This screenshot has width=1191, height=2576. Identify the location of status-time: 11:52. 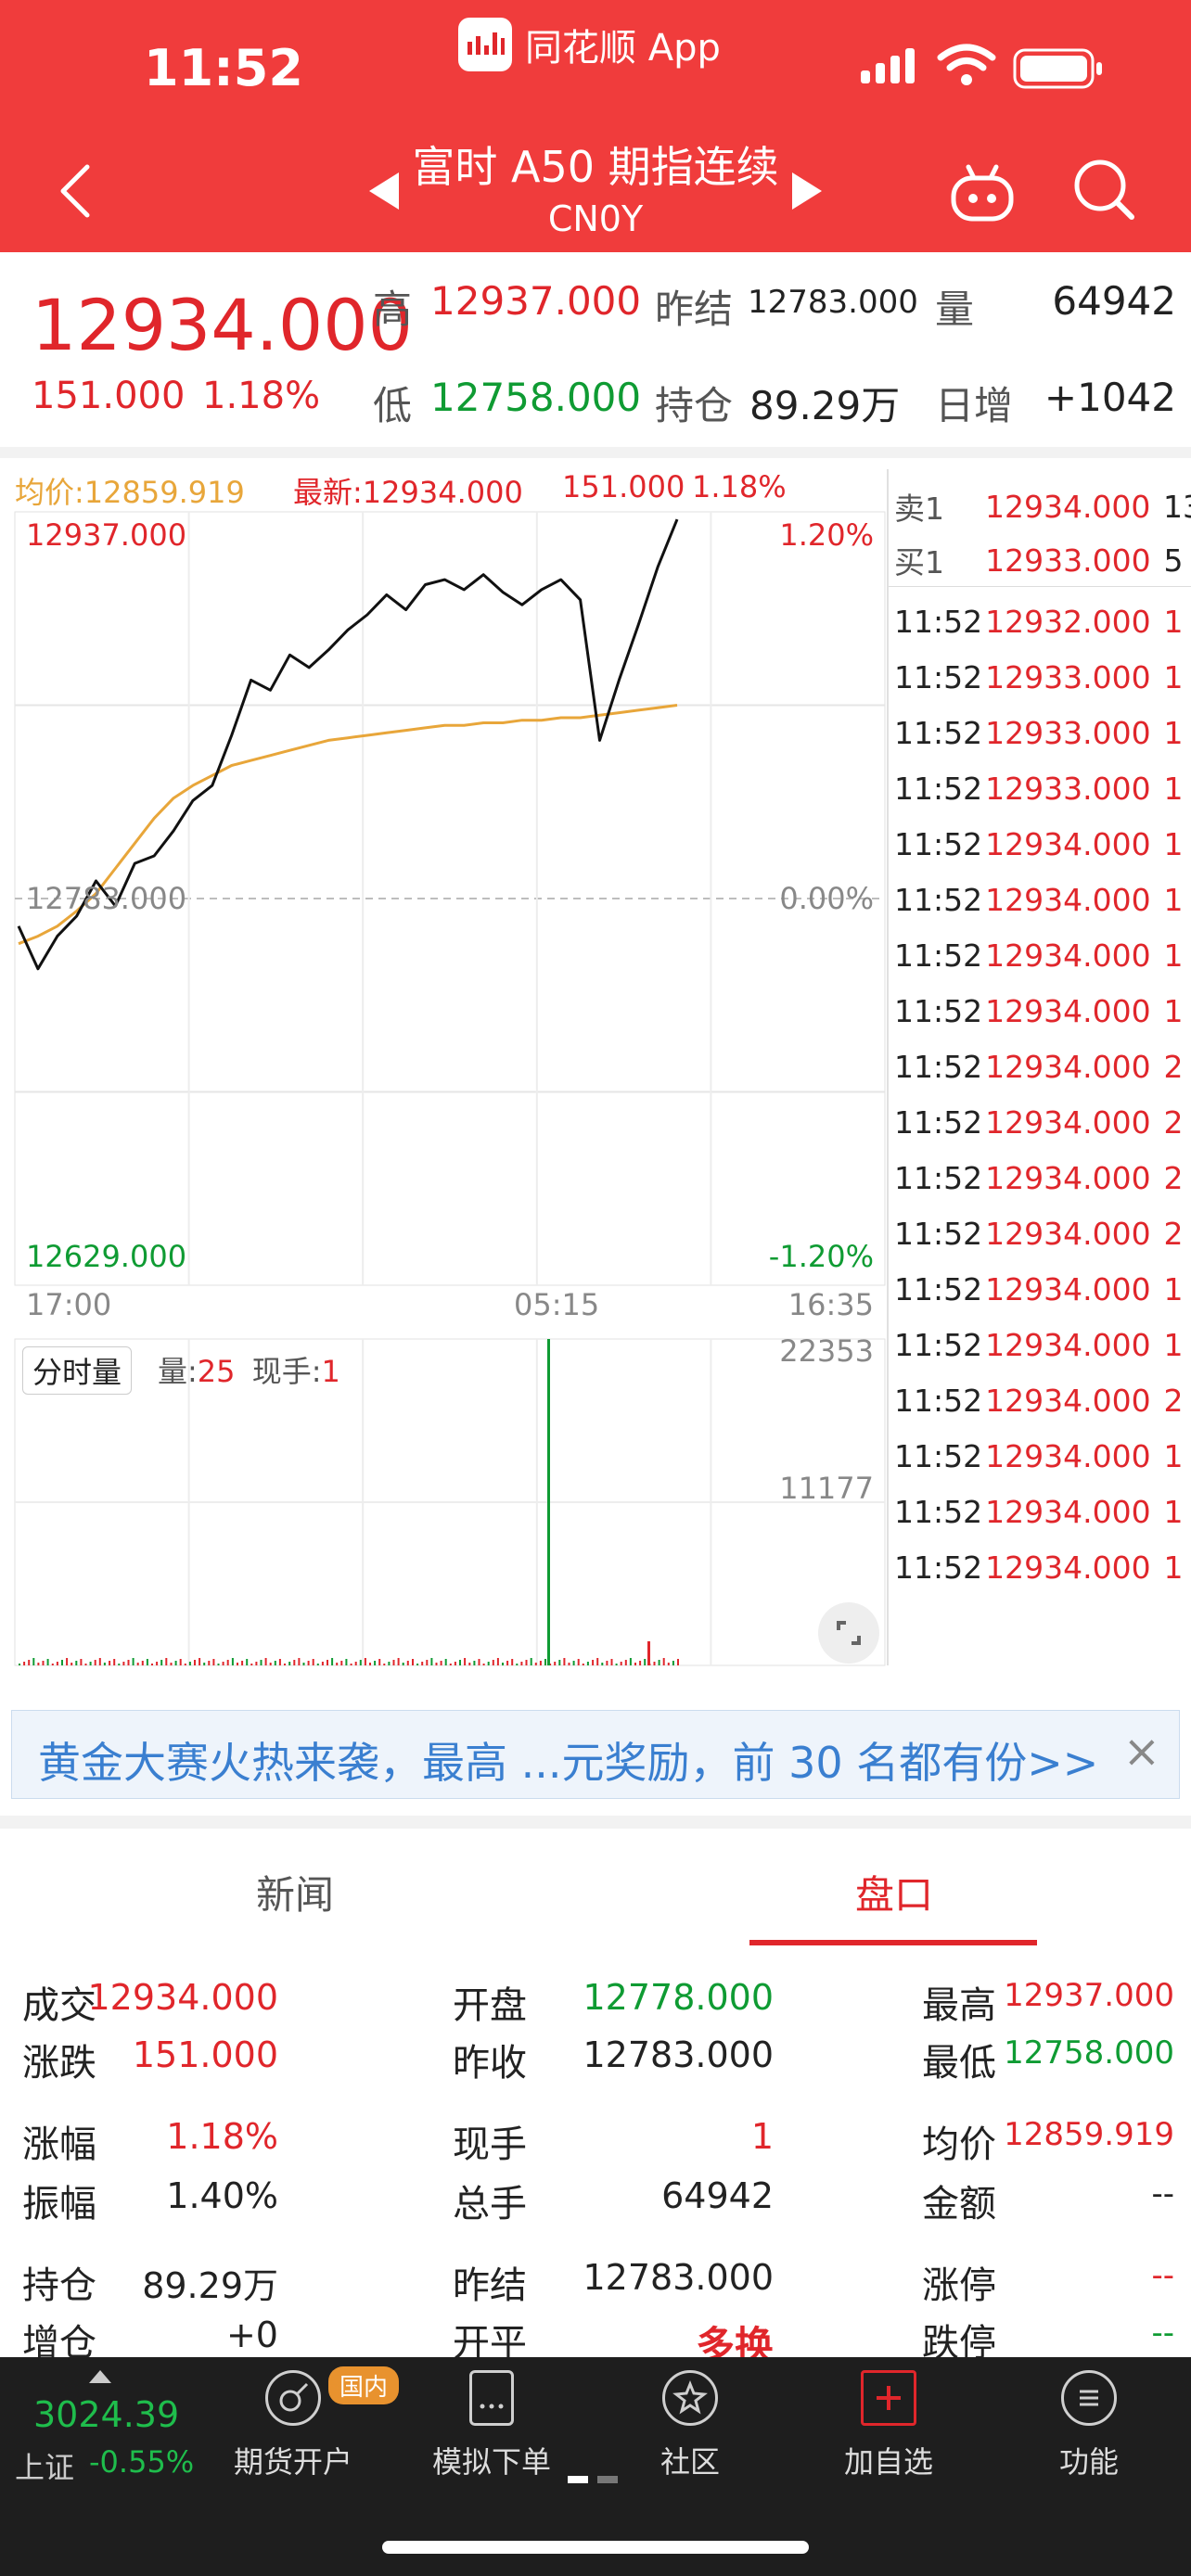
(223, 68).